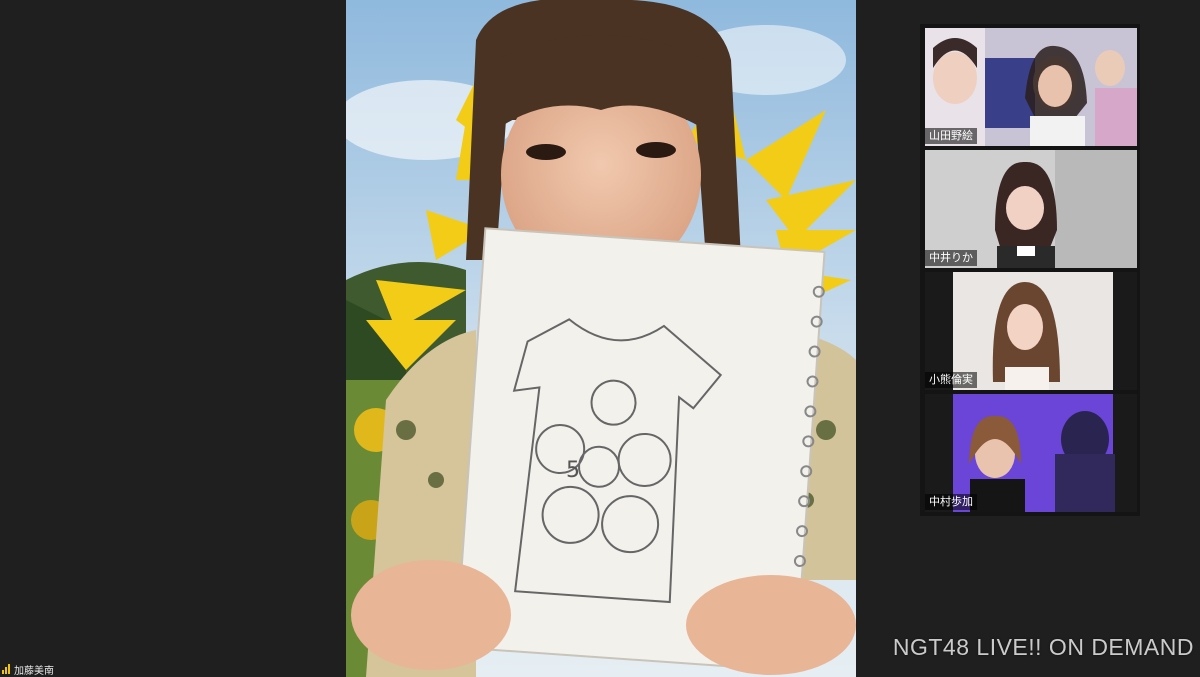 The image size is (1200, 677). What do you see at coordinates (1031, 453) in the screenshot?
I see `participant-tile: 中村歩加` at bounding box center [1031, 453].